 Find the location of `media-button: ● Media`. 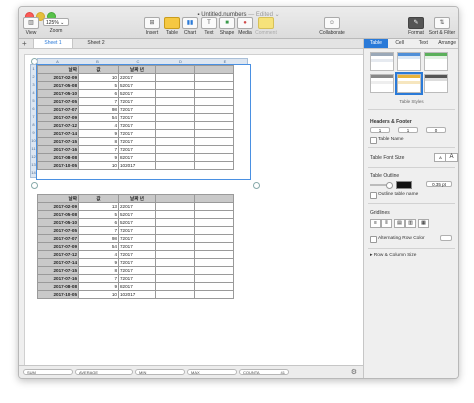

media-button: ● Media is located at coordinates (245, 27).